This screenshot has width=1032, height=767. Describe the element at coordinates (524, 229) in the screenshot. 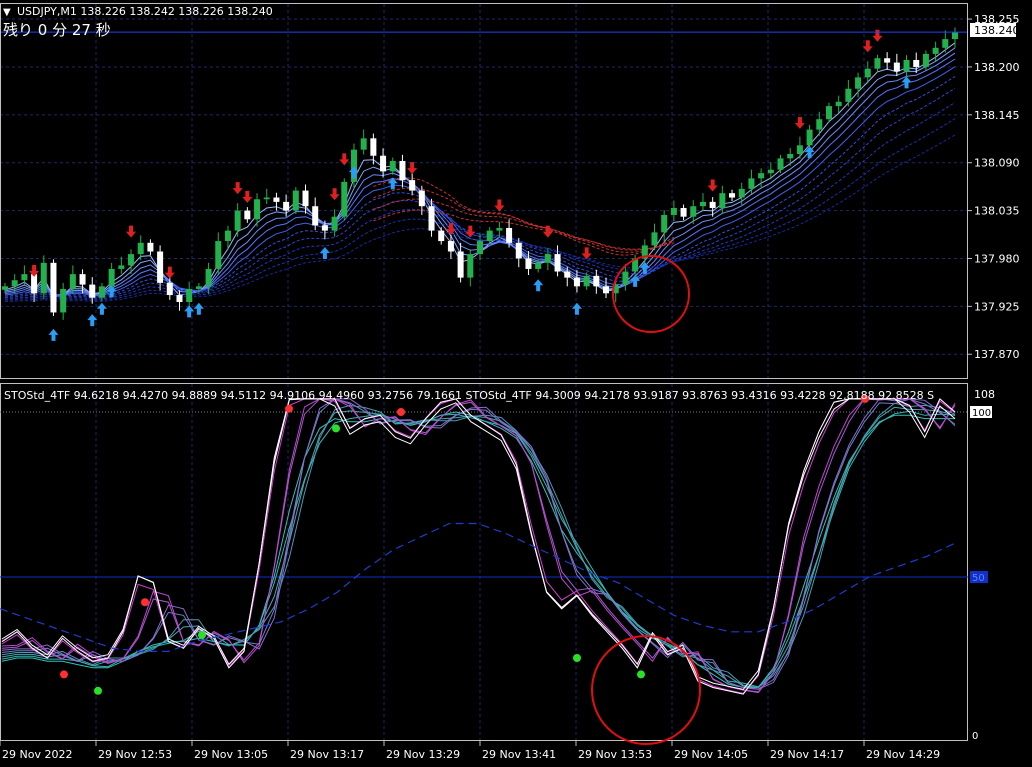

I see `ma-line-red` at that location.